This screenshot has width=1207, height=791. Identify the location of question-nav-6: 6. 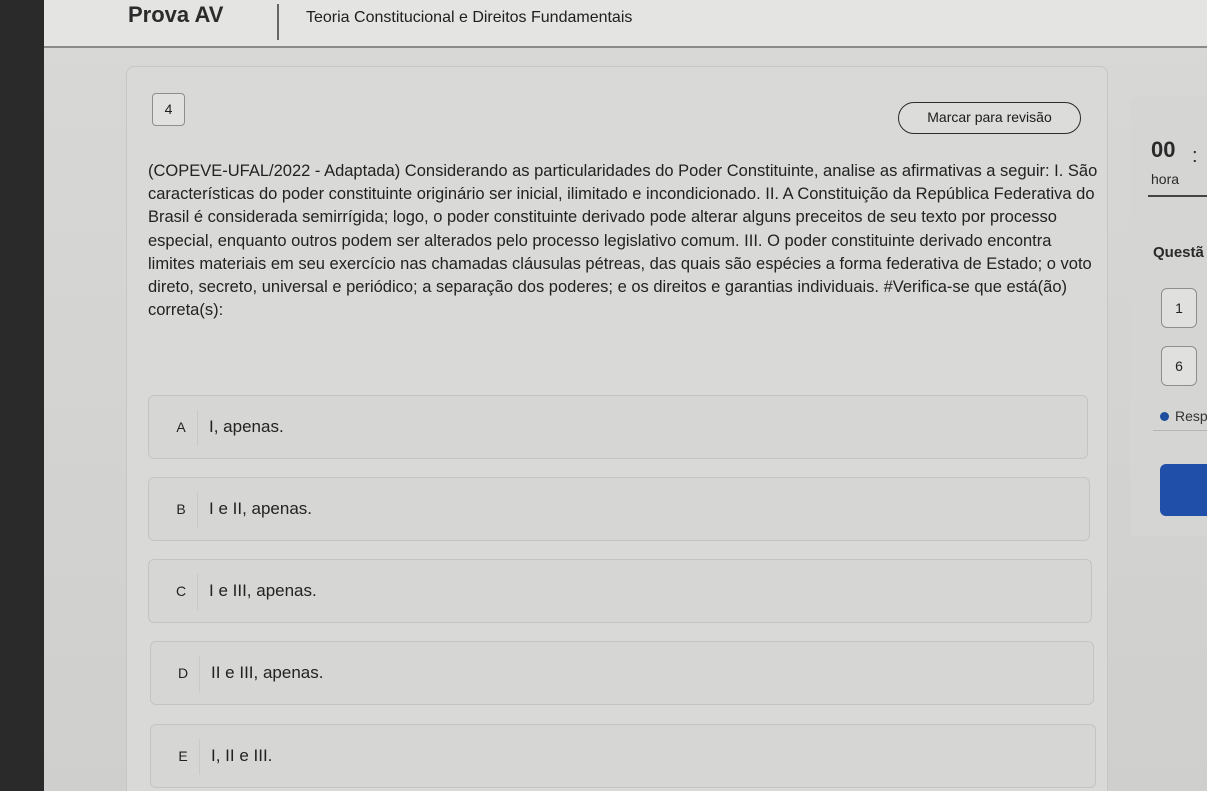
(1179, 366).